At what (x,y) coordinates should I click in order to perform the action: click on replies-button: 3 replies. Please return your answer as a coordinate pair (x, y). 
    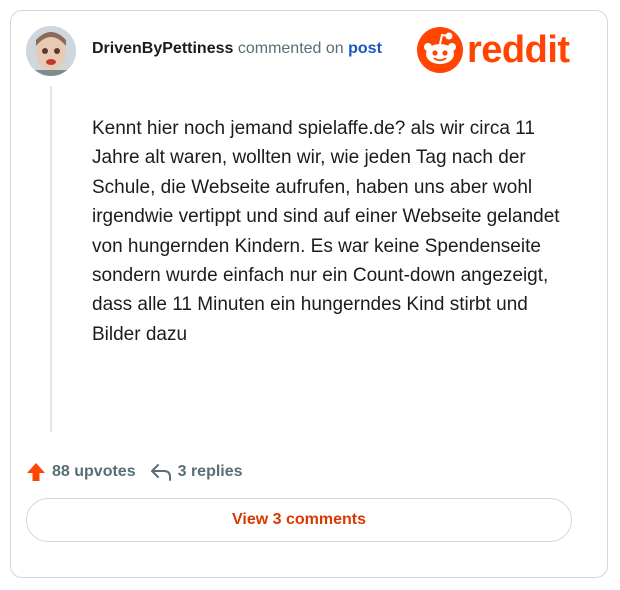
    Looking at the image, I should click on (196, 472).